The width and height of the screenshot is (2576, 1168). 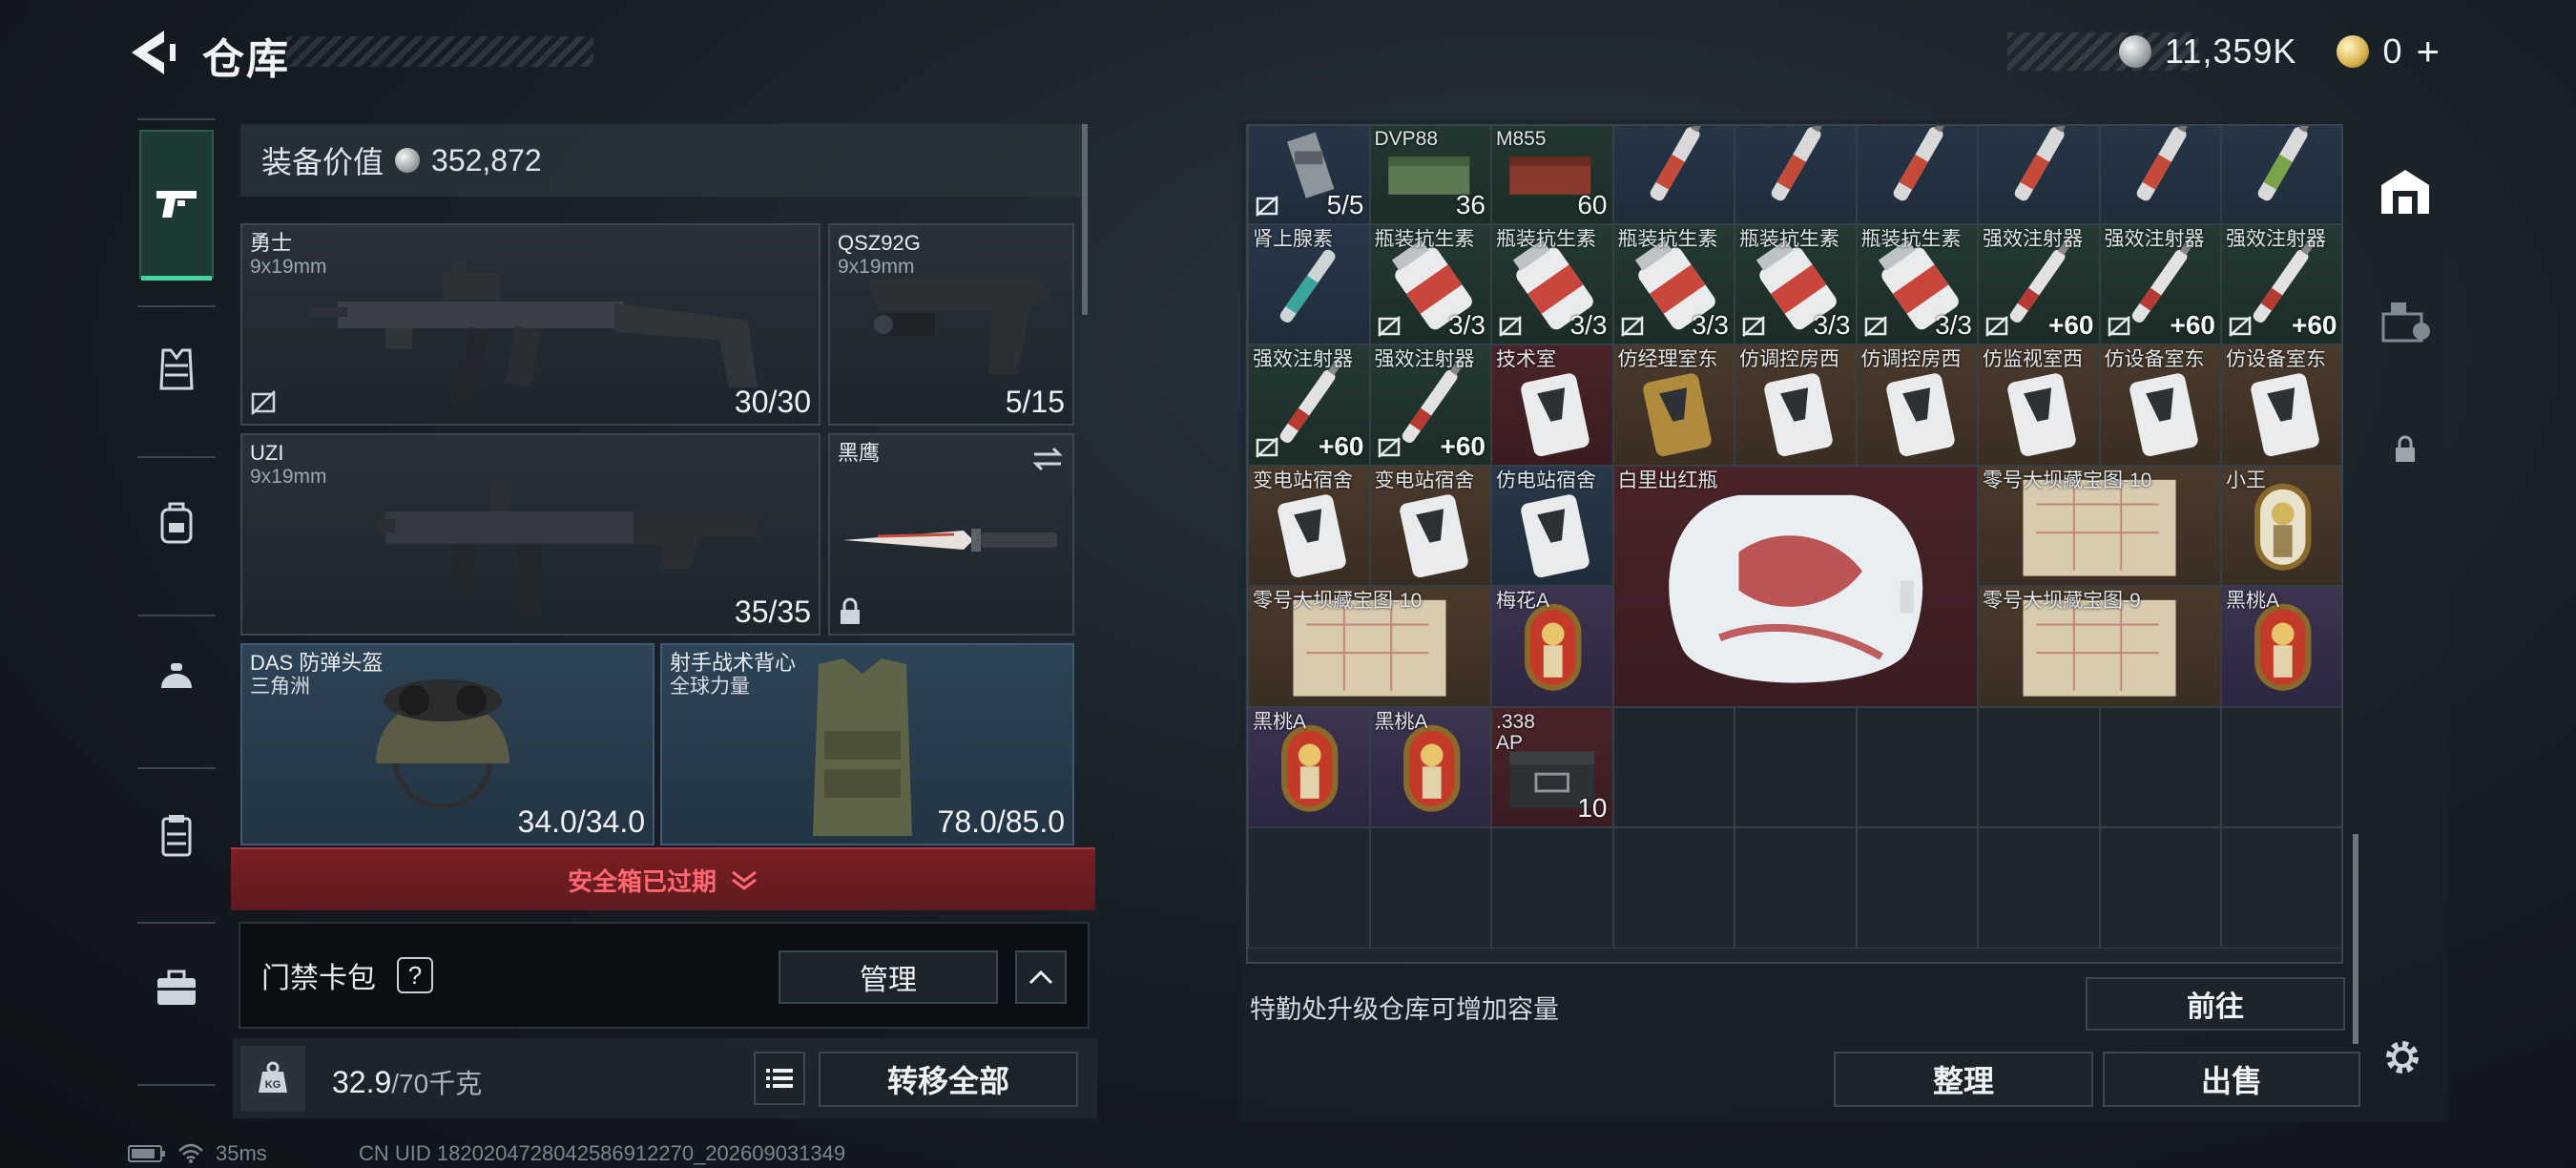 I want to click on back-button, so click(x=152, y=52).